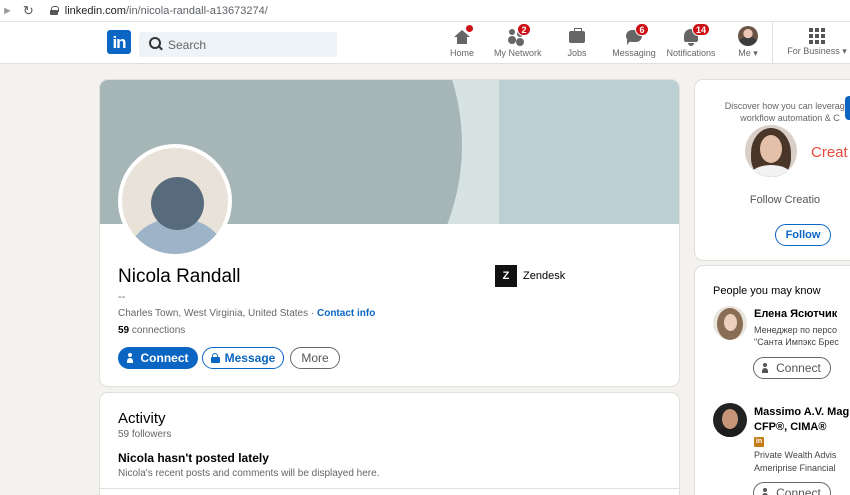 This screenshot has height=495, width=850. What do you see at coordinates (151, 330) in the screenshot?
I see `profile-connections: 59 connections` at bounding box center [151, 330].